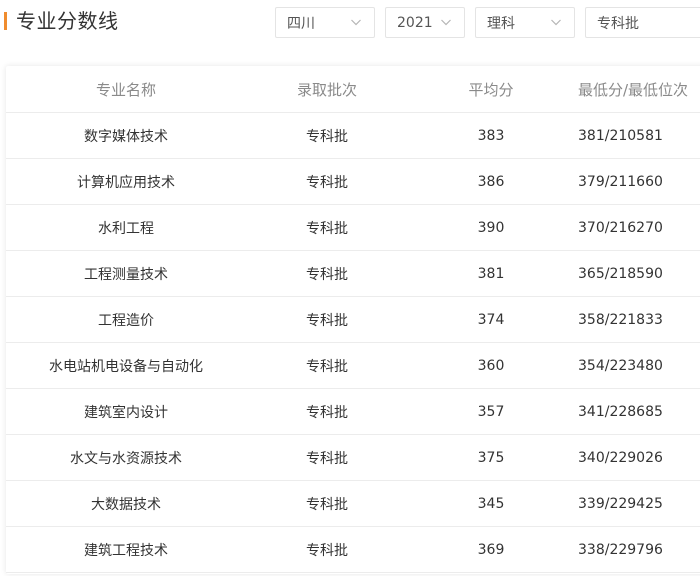 The width and height of the screenshot is (700, 576). I want to click on table-row: 工程测量技术 专科批 381 365/218590, so click(353, 273).